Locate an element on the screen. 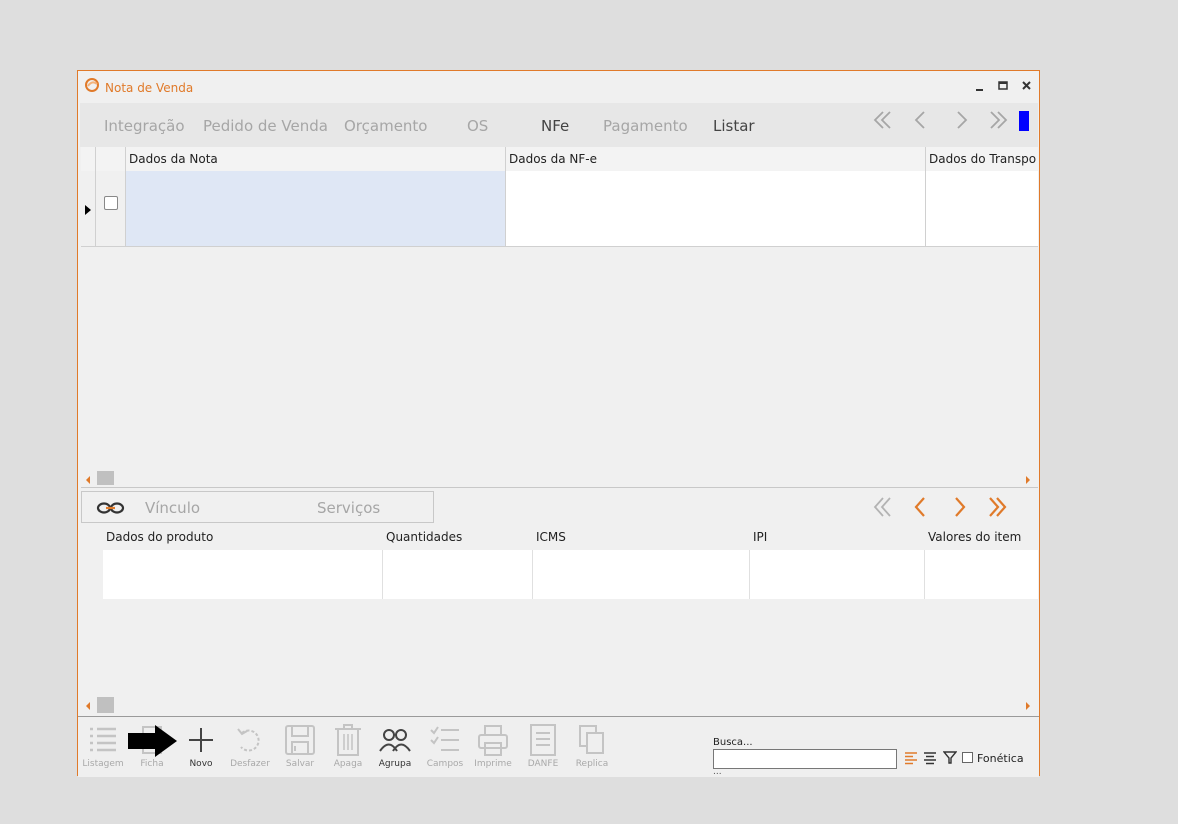 This screenshot has height=824, width=1178. list-icon is located at coordinates (103, 739).